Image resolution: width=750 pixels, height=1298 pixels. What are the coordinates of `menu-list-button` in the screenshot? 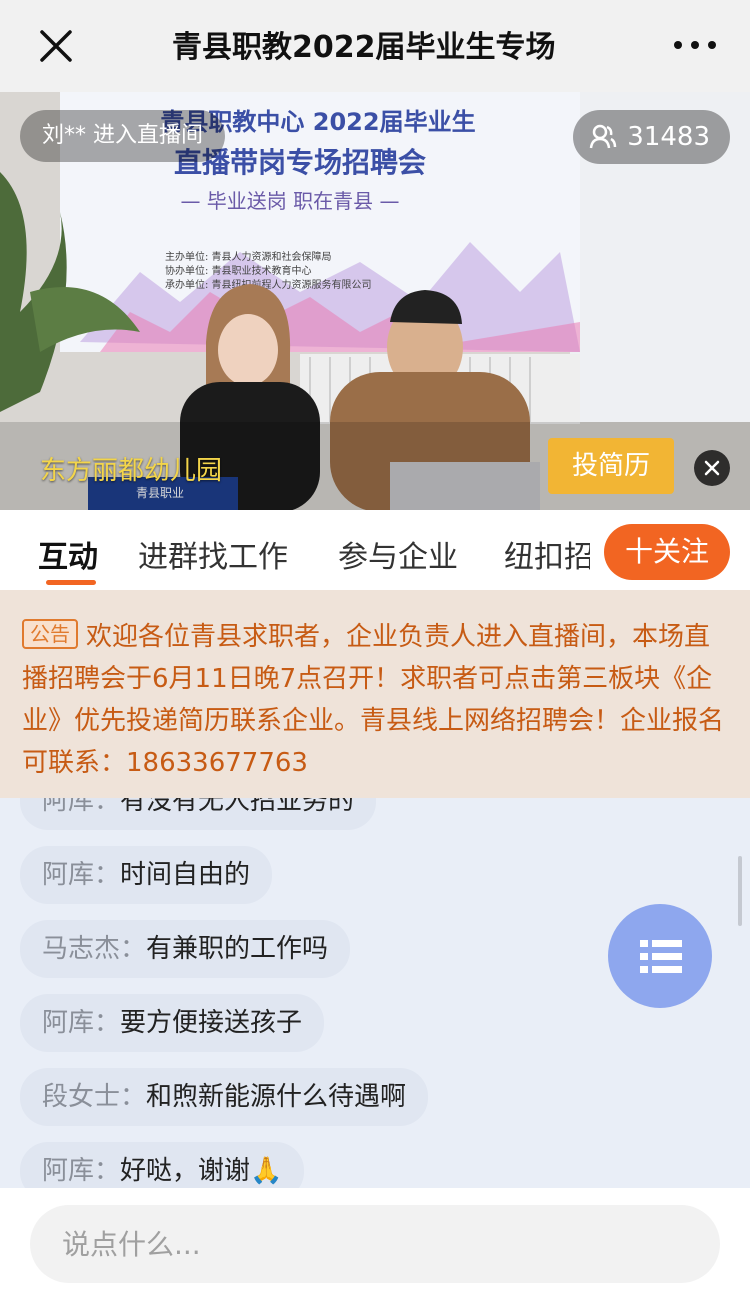 It's located at (660, 956).